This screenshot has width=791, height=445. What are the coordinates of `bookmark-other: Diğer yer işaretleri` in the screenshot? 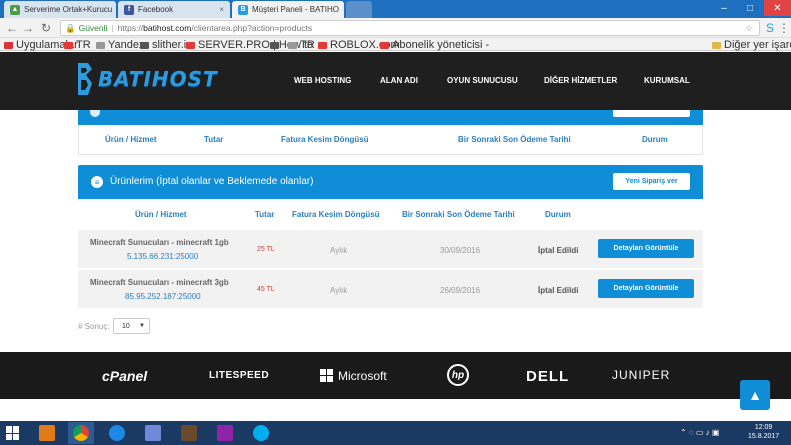 It's located at (751, 45).